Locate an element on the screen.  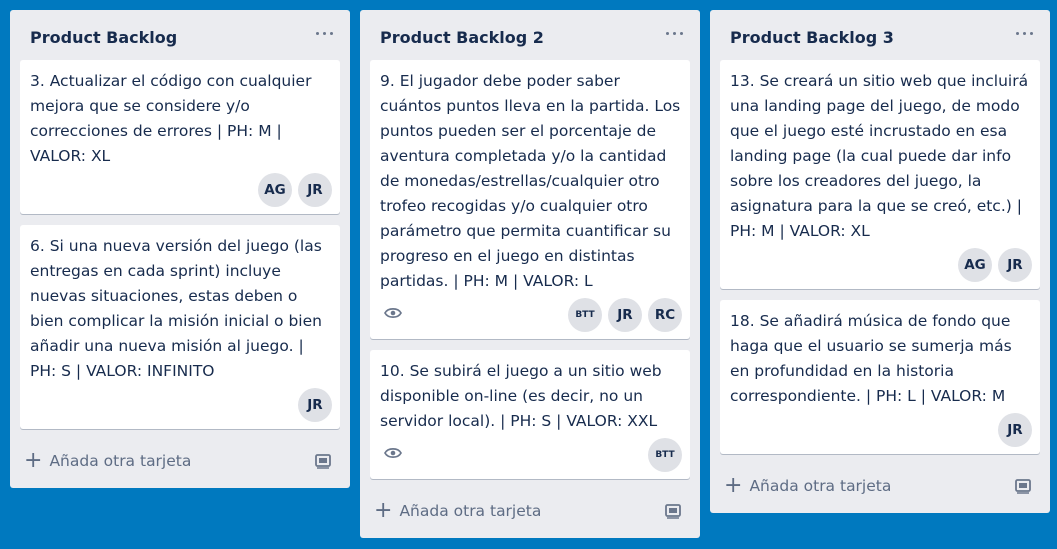
list-header: Product Backlog 3 is located at coordinates (880, 35).